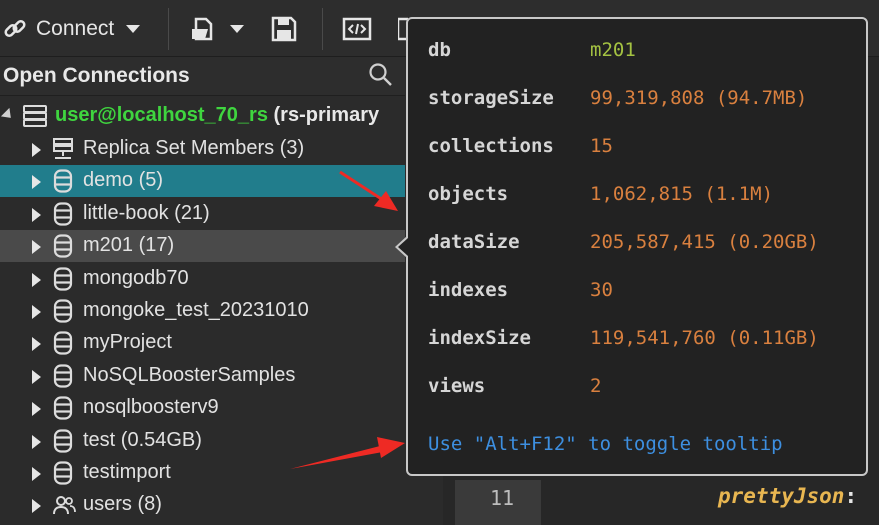 The height and width of the screenshot is (525, 879). What do you see at coordinates (194, 148) in the screenshot?
I see `tree-item-label: Replica Set Members (3)` at bounding box center [194, 148].